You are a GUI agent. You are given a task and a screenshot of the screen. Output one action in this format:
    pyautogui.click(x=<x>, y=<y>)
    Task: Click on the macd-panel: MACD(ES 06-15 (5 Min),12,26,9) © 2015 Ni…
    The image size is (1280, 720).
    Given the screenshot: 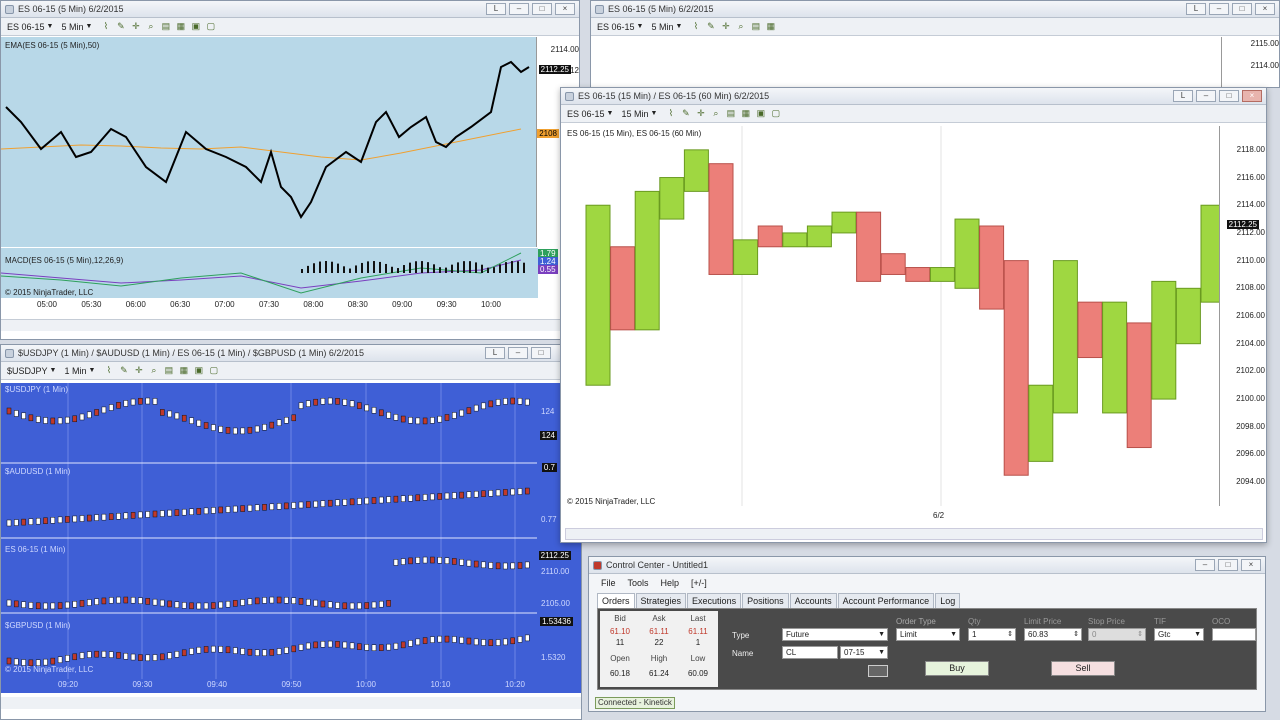 What is the action you would take?
    pyautogui.click(x=290, y=273)
    